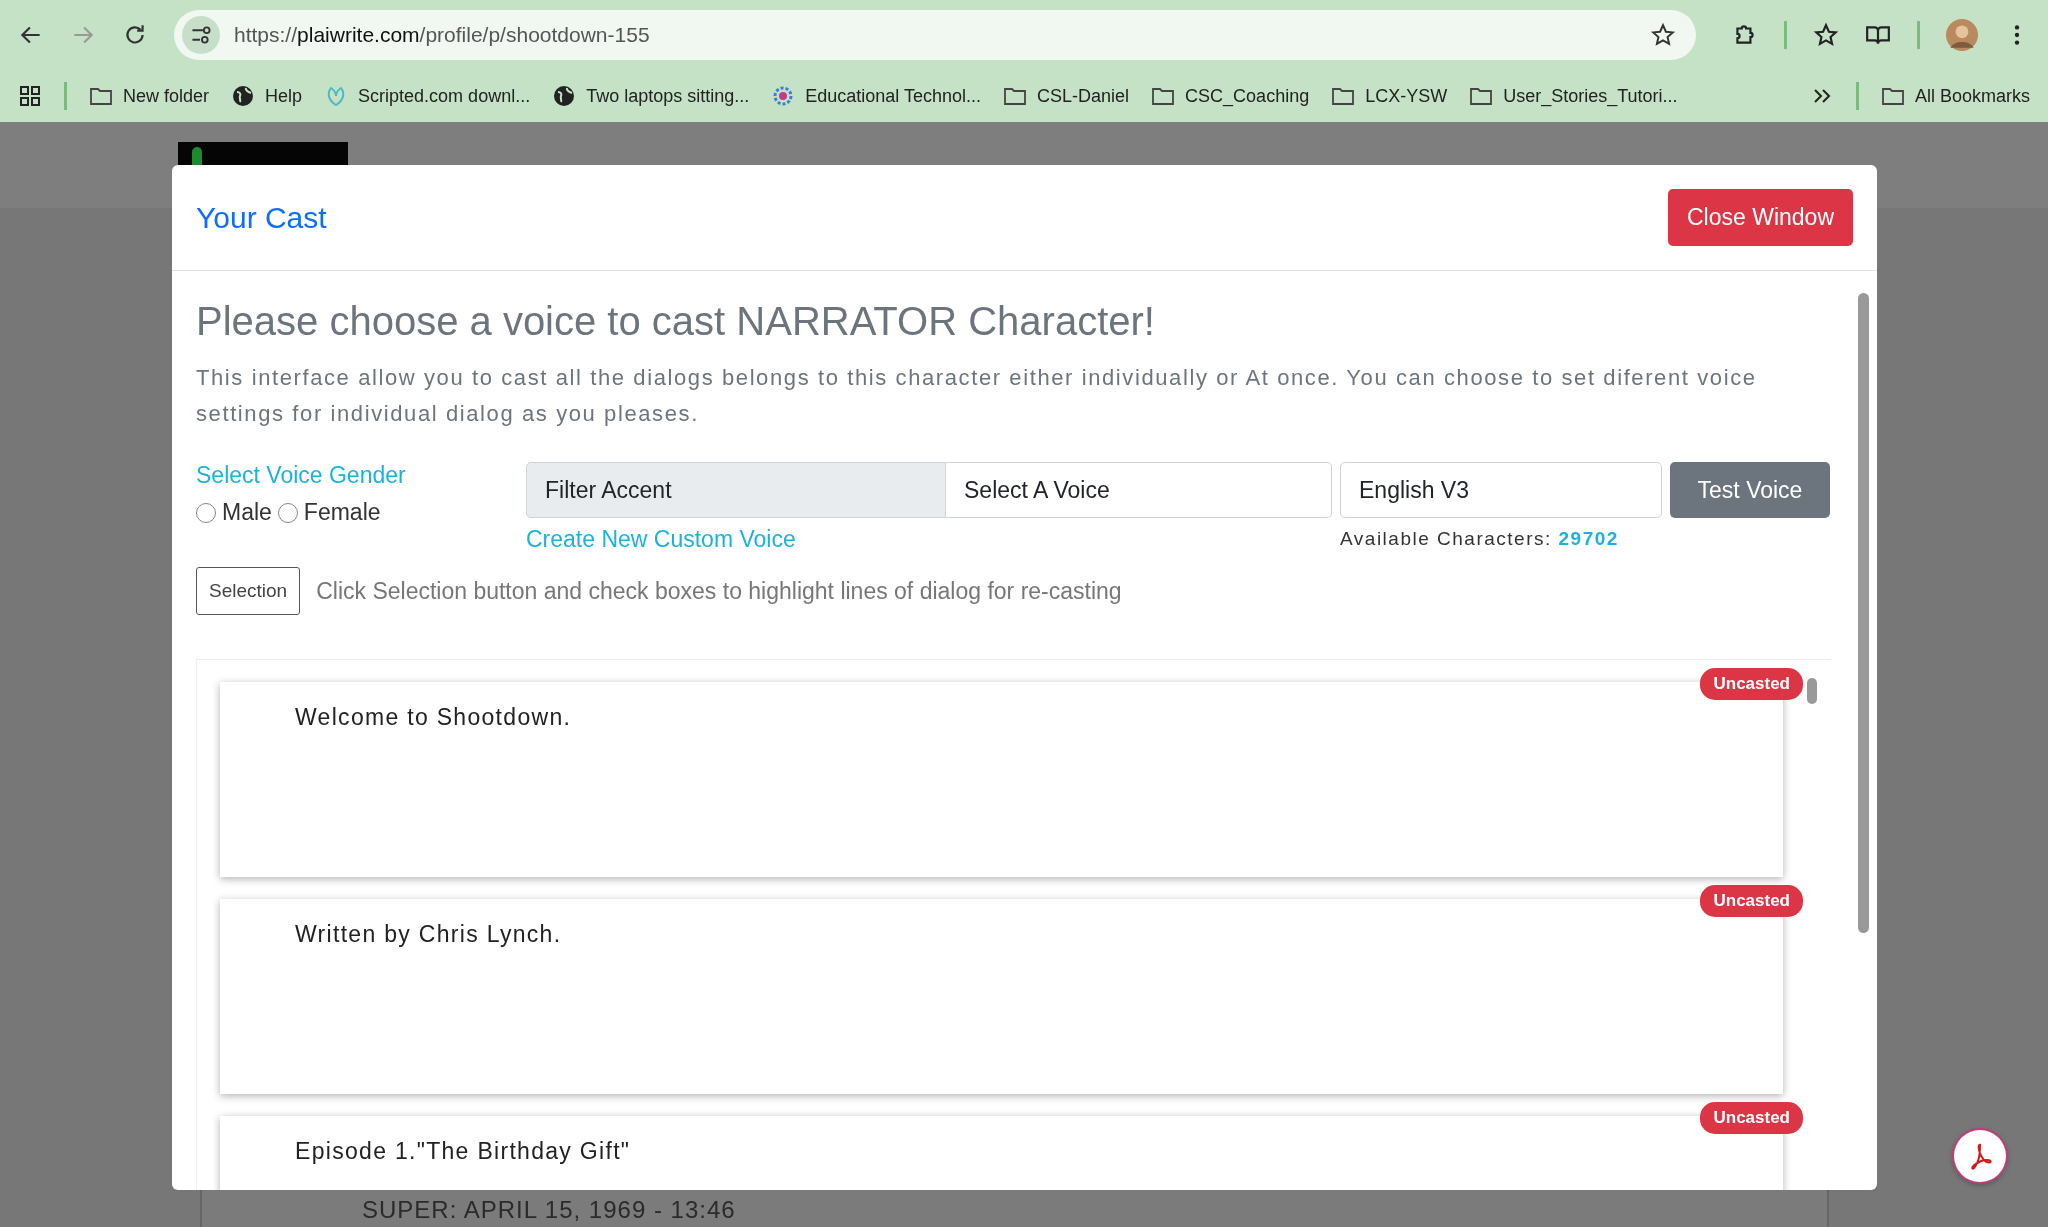 This screenshot has width=2048, height=1227. What do you see at coordinates (201, 35) in the screenshot?
I see `site-settings-icon` at bounding box center [201, 35].